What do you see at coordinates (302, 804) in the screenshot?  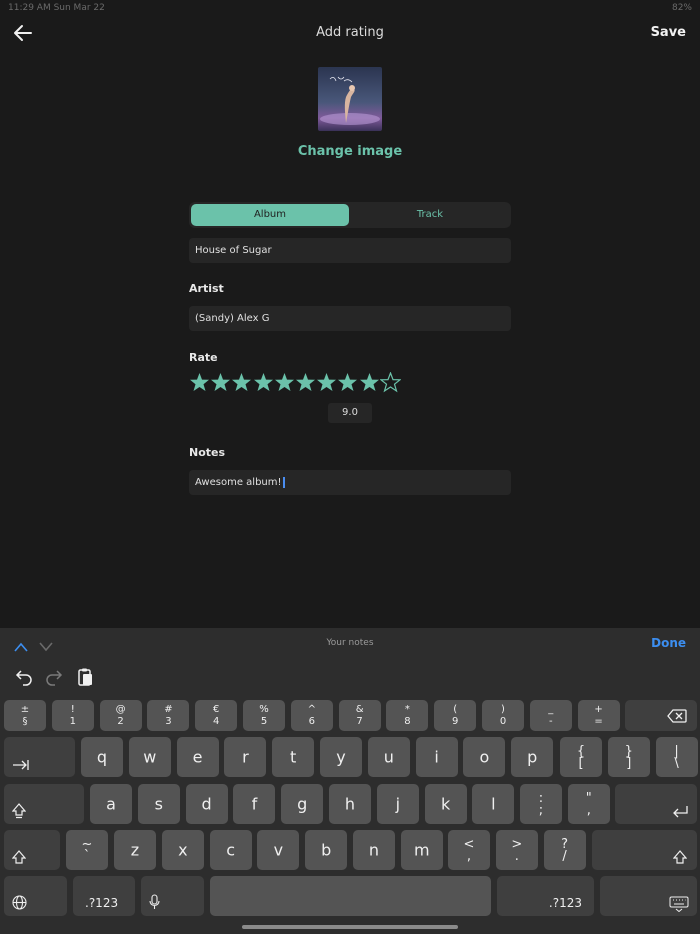 I see `key-g: g` at bounding box center [302, 804].